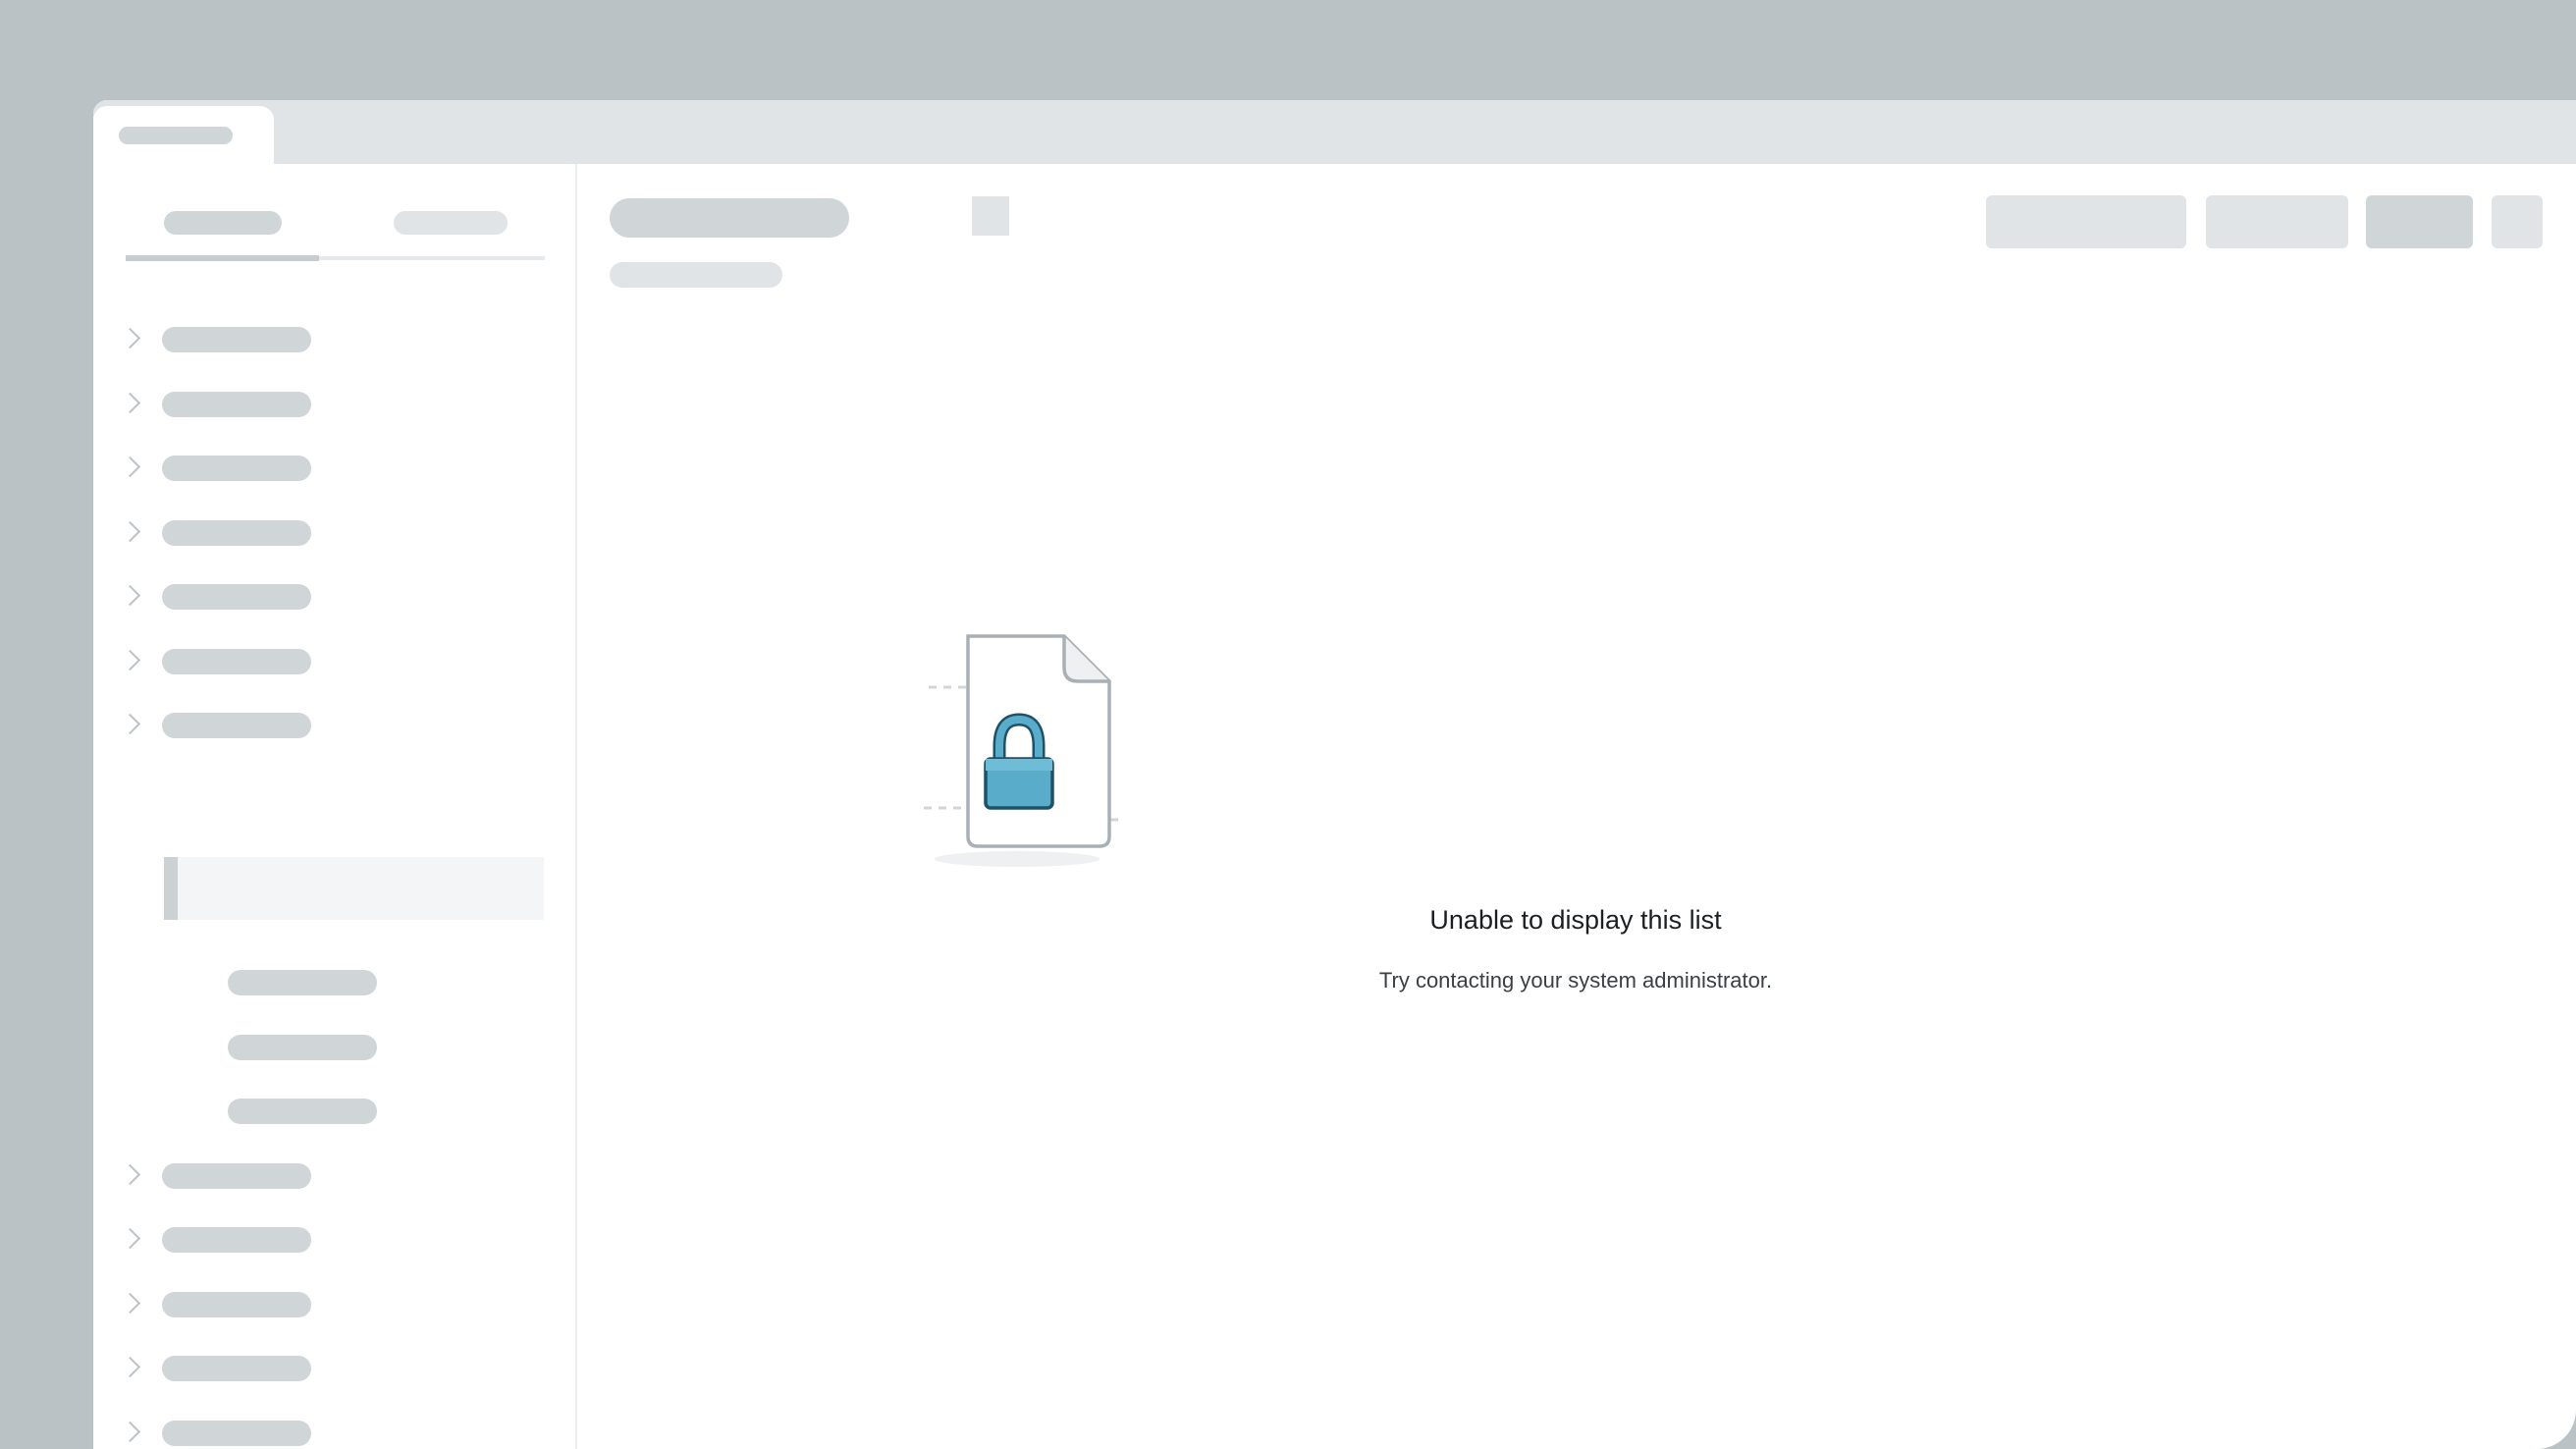 The width and height of the screenshot is (2576, 1449). I want to click on selection-indicator, so click(171, 888).